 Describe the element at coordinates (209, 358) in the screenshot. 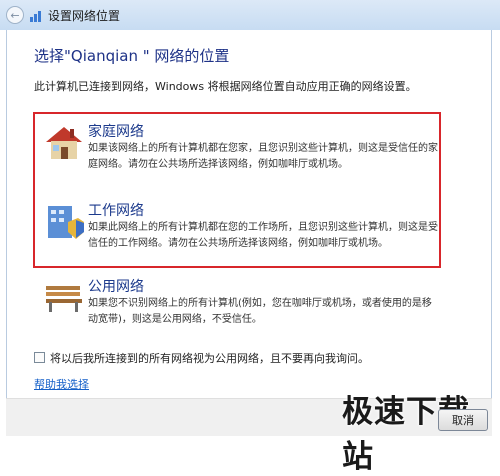

I see `checkbox-label: 将以后我所连接到的所有网络视为公用网络，且不要再向我询问。` at that location.